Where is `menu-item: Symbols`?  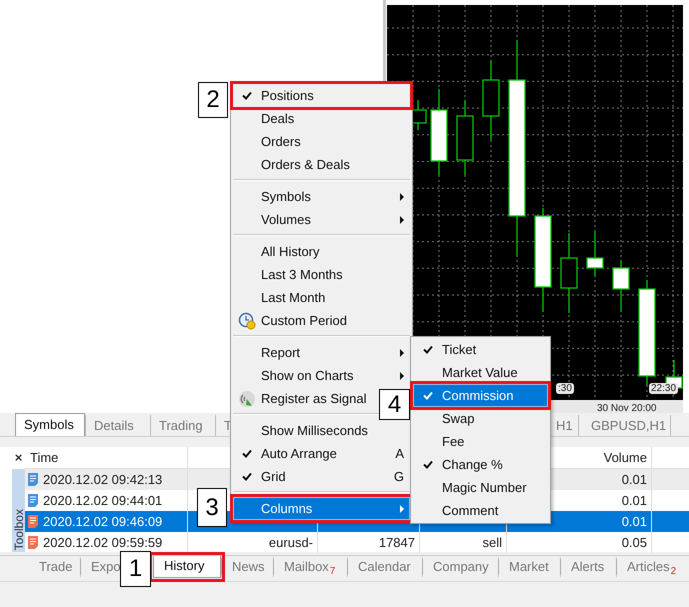
menu-item: Symbols is located at coordinates (321, 196).